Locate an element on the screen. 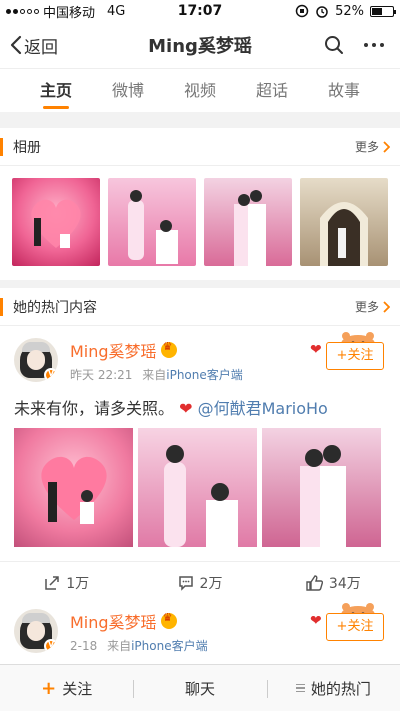 This screenshot has width=400, height=711. chat-label: 聊天 is located at coordinates (199, 688).